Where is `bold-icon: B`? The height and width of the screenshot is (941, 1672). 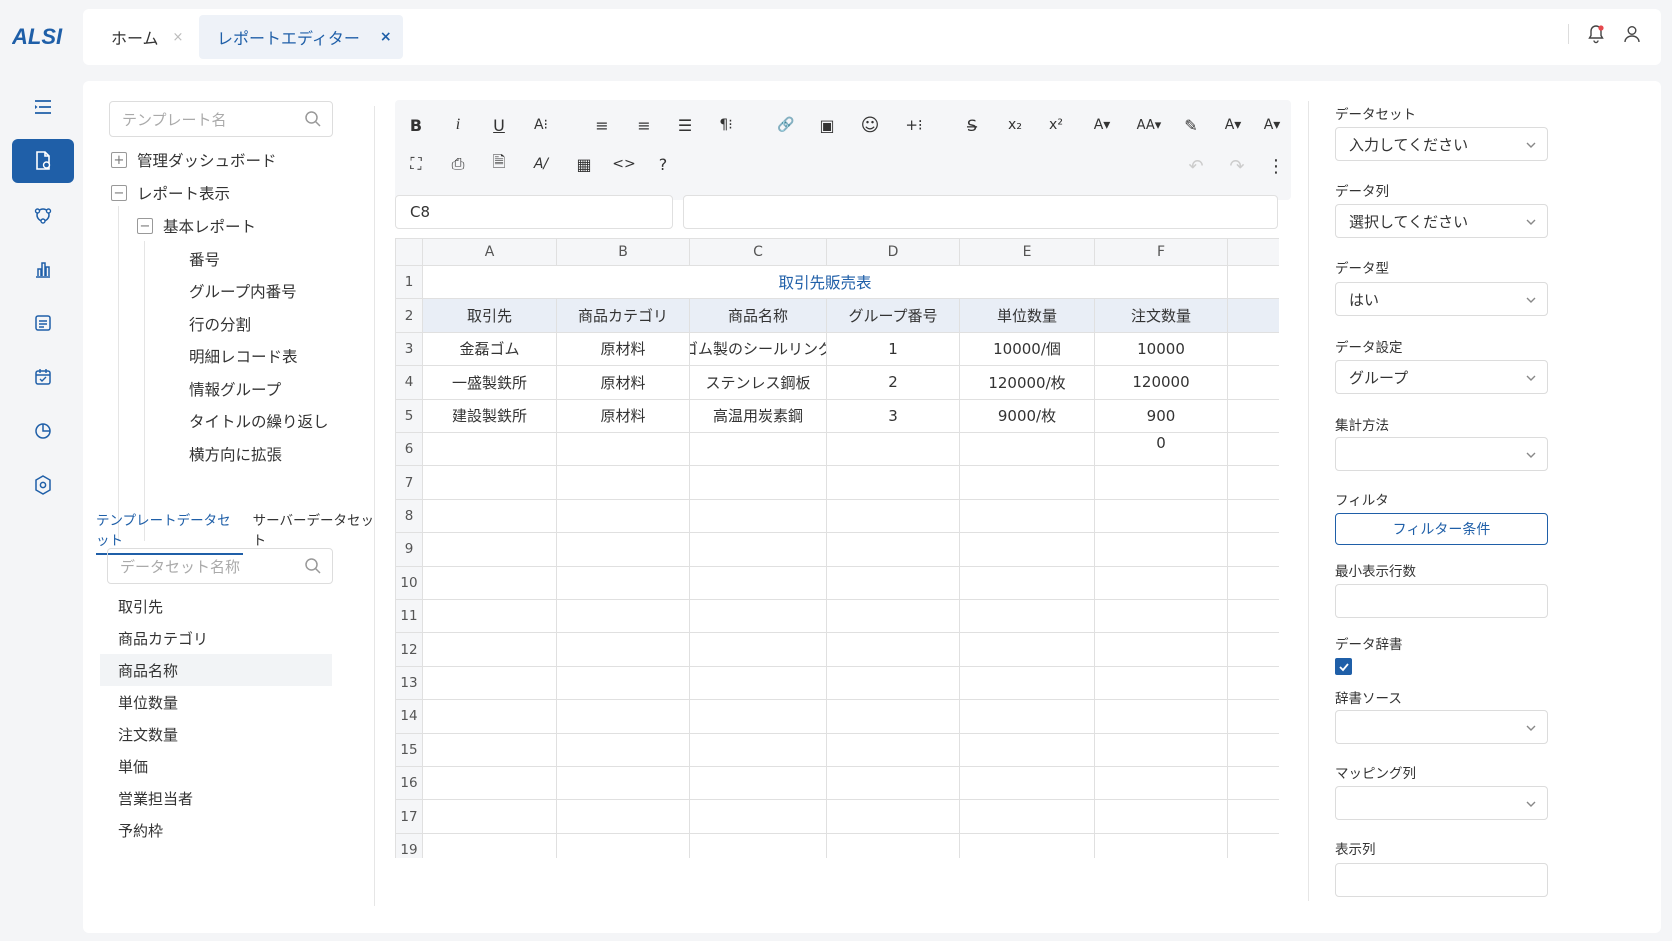 bold-icon: B is located at coordinates (416, 125).